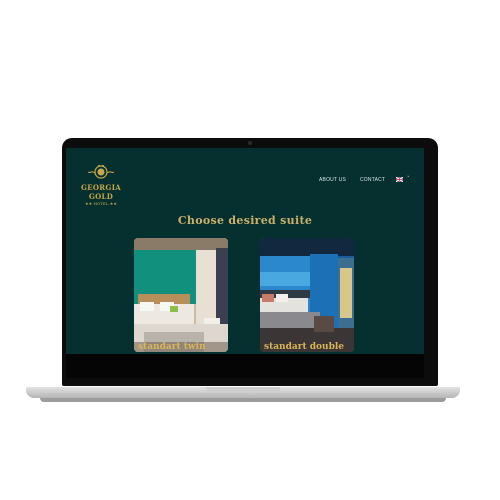 The width and height of the screenshot is (500, 500). Describe the element at coordinates (243, 389) in the screenshot. I see `laptop-opening-notch` at that location.